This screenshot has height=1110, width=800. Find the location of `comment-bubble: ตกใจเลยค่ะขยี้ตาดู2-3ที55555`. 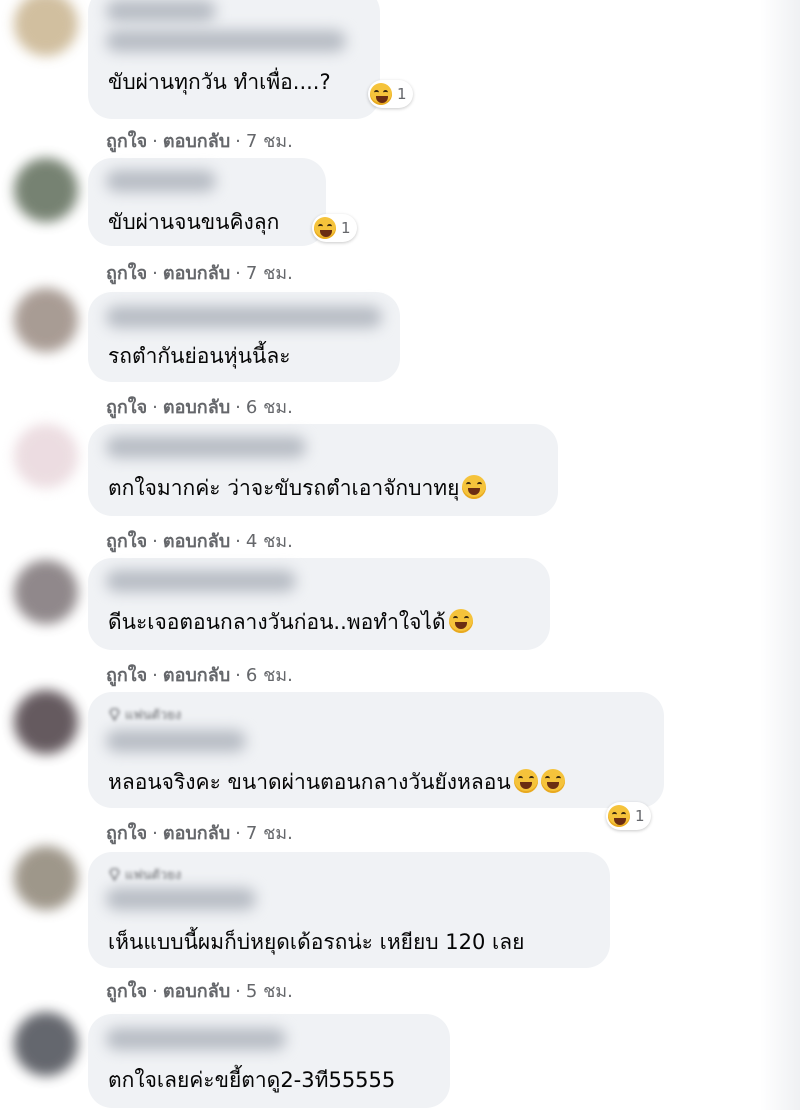

comment-bubble: ตกใจเลยค่ะขยี้ตาดู2-3ที55555 is located at coordinates (269, 1061).